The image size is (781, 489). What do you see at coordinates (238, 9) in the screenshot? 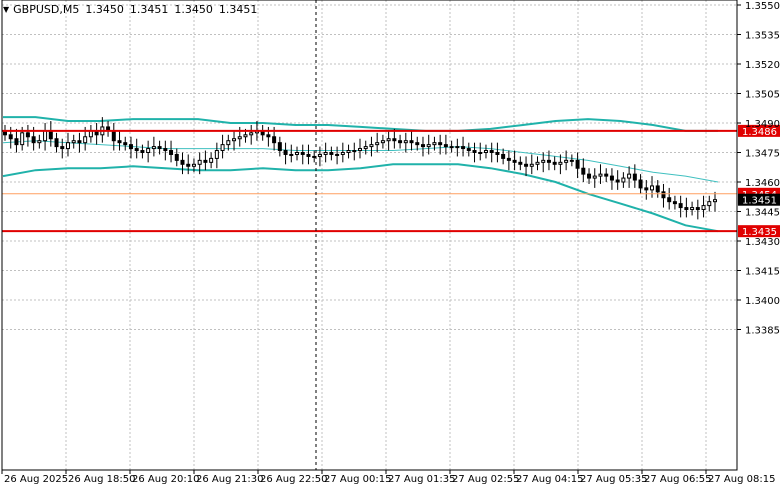
I see `close-value: 1.3451` at bounding box center [238, 9].